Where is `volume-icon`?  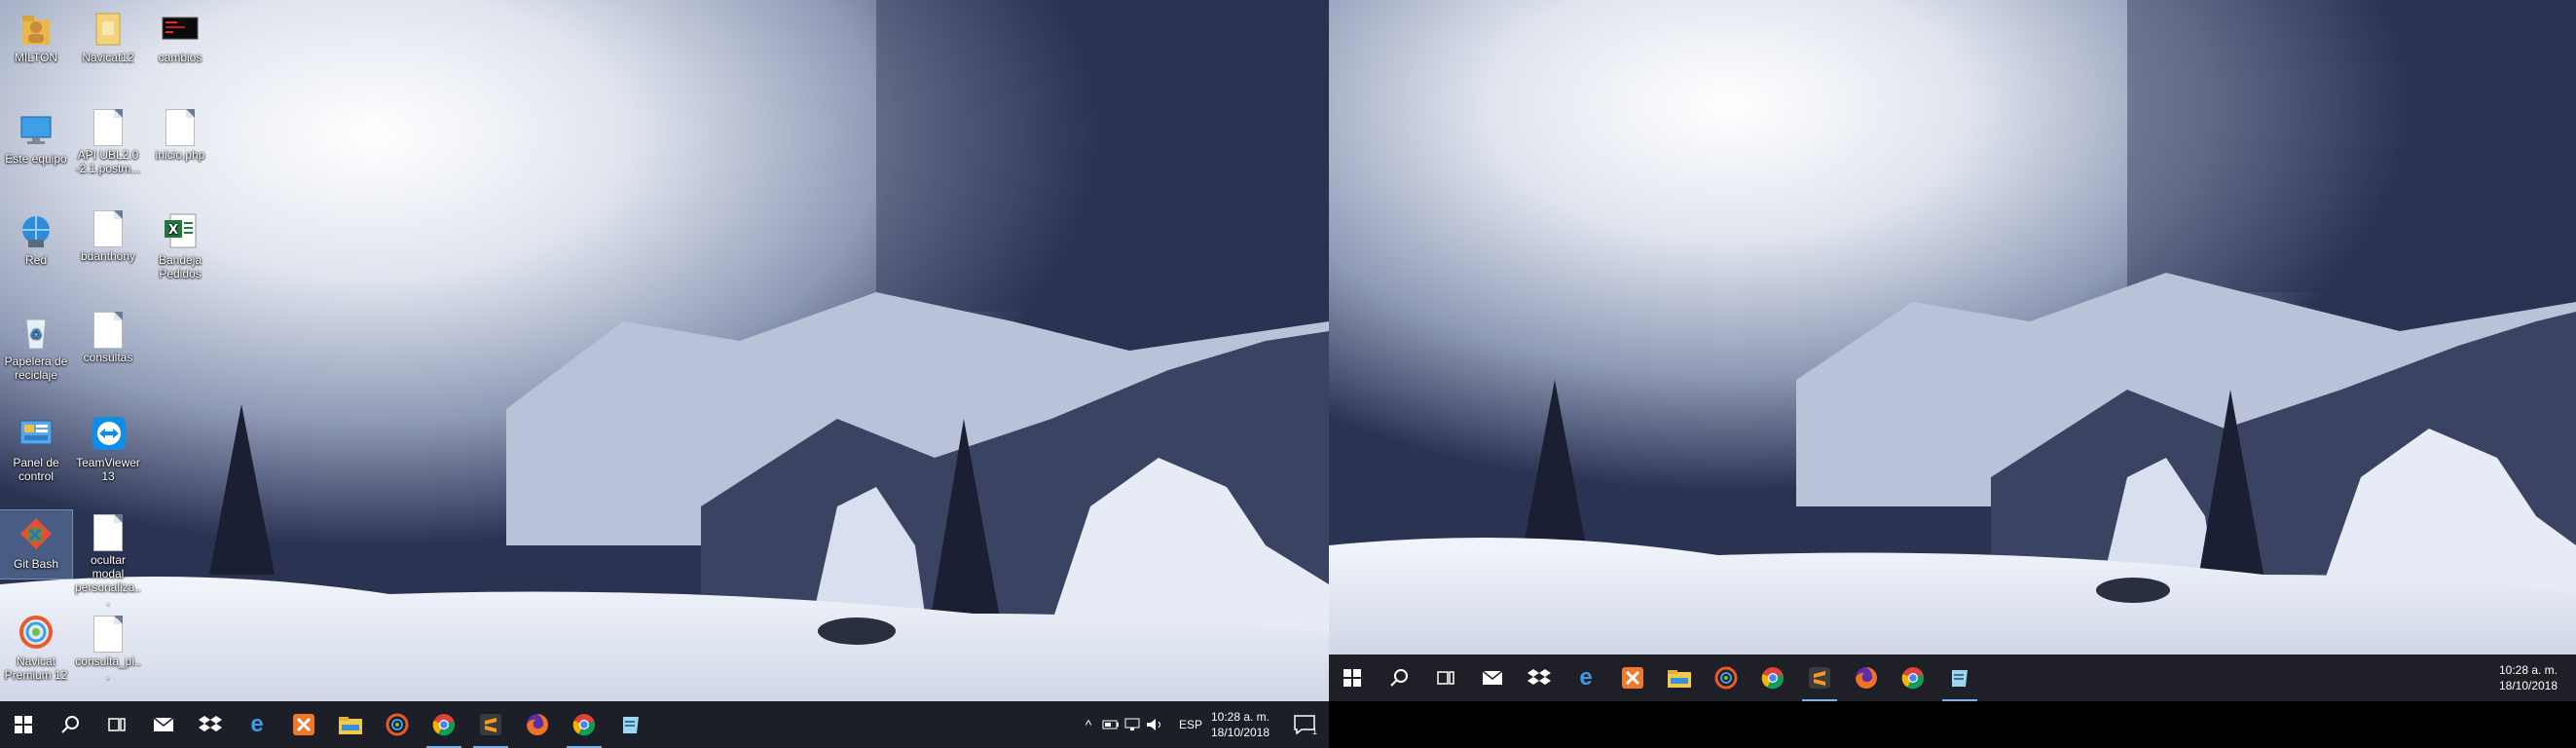
volume-icon is located at coordinates (1155, 725).